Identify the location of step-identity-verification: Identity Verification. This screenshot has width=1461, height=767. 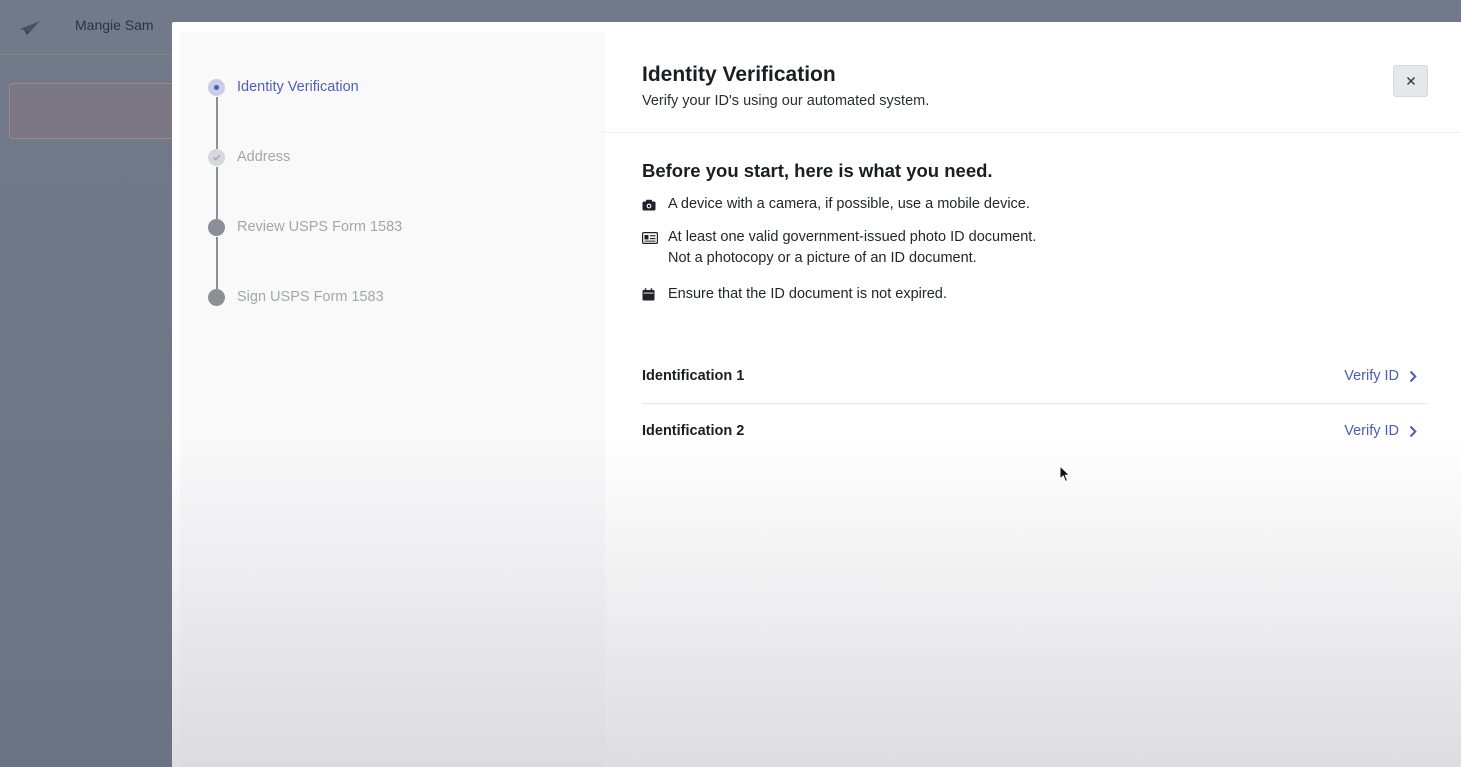
(283, 87).